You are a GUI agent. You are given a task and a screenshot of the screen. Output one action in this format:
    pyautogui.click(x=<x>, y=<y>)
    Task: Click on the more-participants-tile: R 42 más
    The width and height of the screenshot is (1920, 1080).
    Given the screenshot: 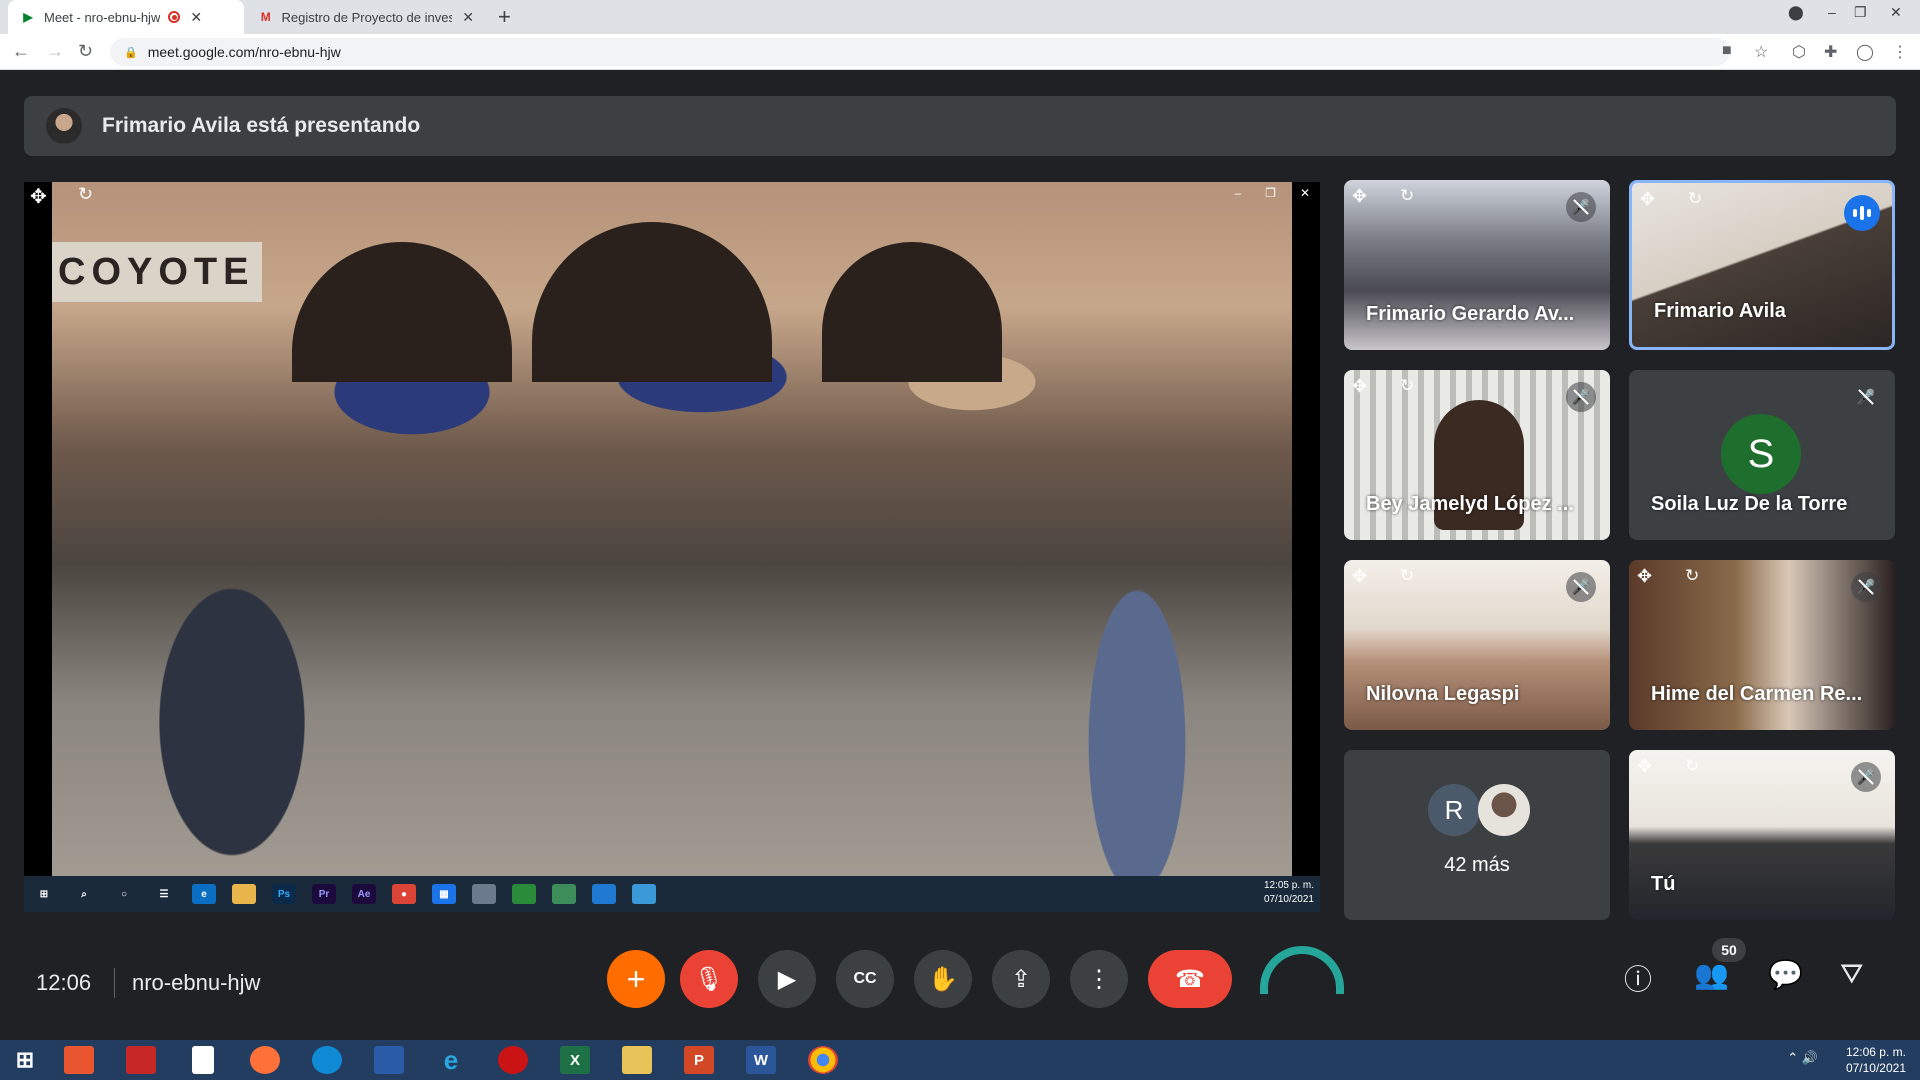 What is the action you would take?
    pyautogui.click(x=1477, y=835)
    